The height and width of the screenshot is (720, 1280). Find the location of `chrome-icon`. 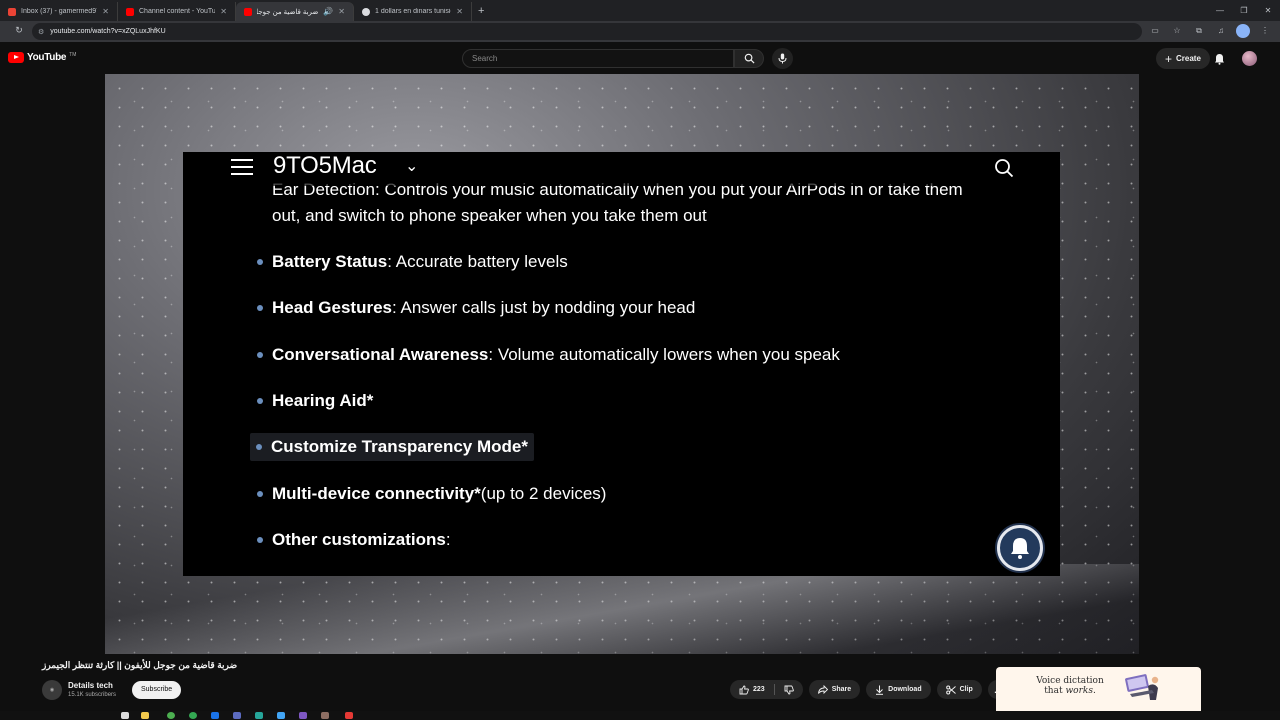

chrome-icon is located at coordinates (171, 715).